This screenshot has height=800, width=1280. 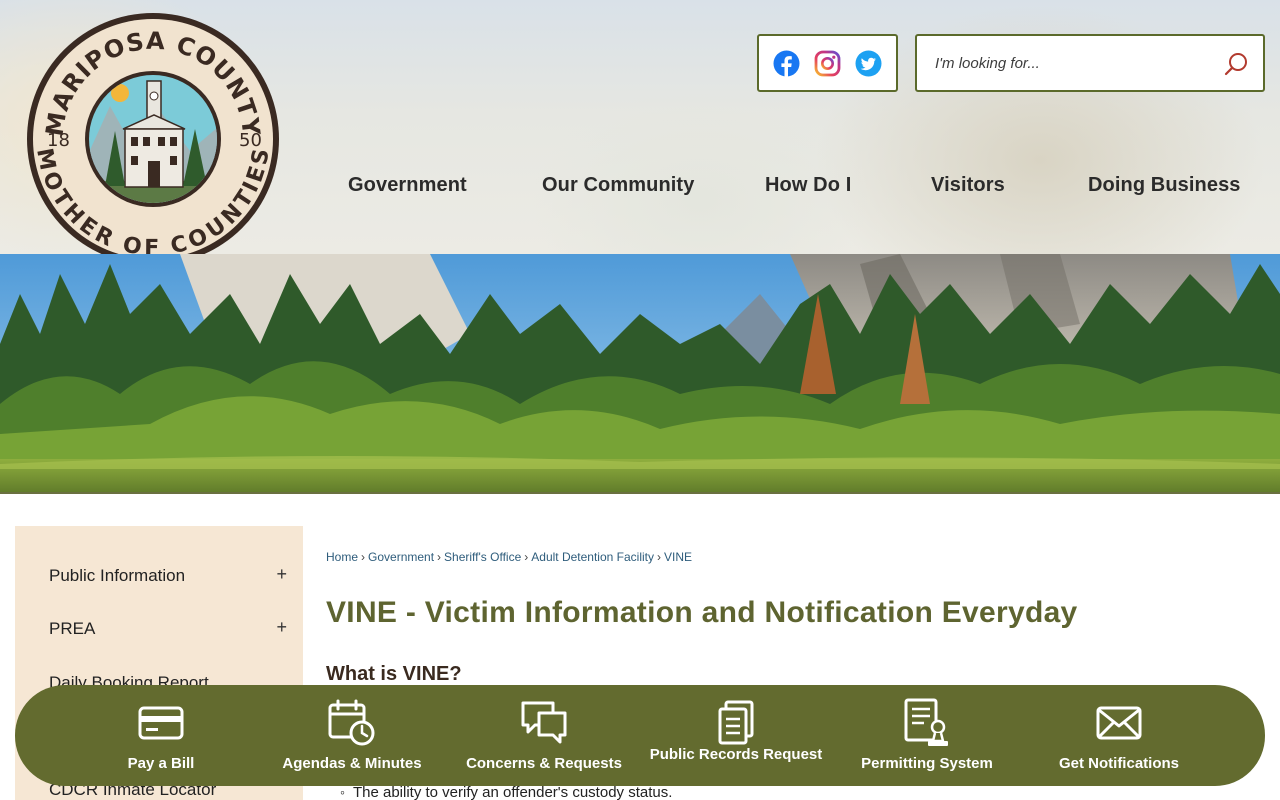 I want to click on section-heading: What is VINE?, so click(x=394, y=674).